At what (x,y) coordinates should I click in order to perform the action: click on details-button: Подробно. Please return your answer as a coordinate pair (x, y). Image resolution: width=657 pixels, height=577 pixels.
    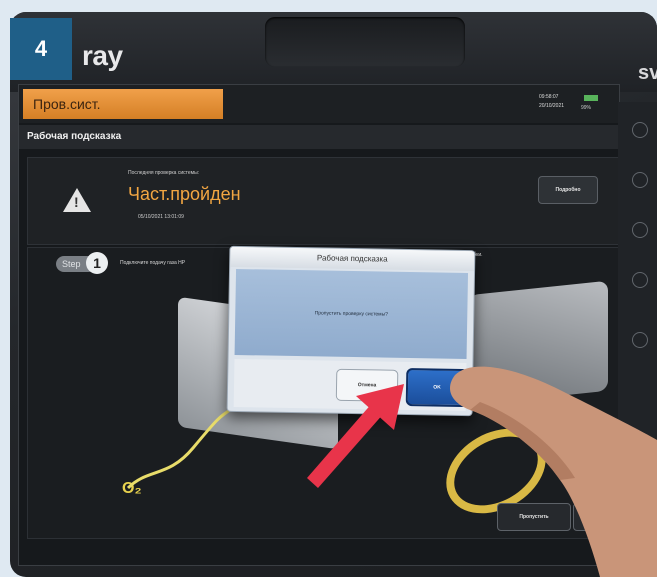
    Looking at the image, I should click on (568, 190).